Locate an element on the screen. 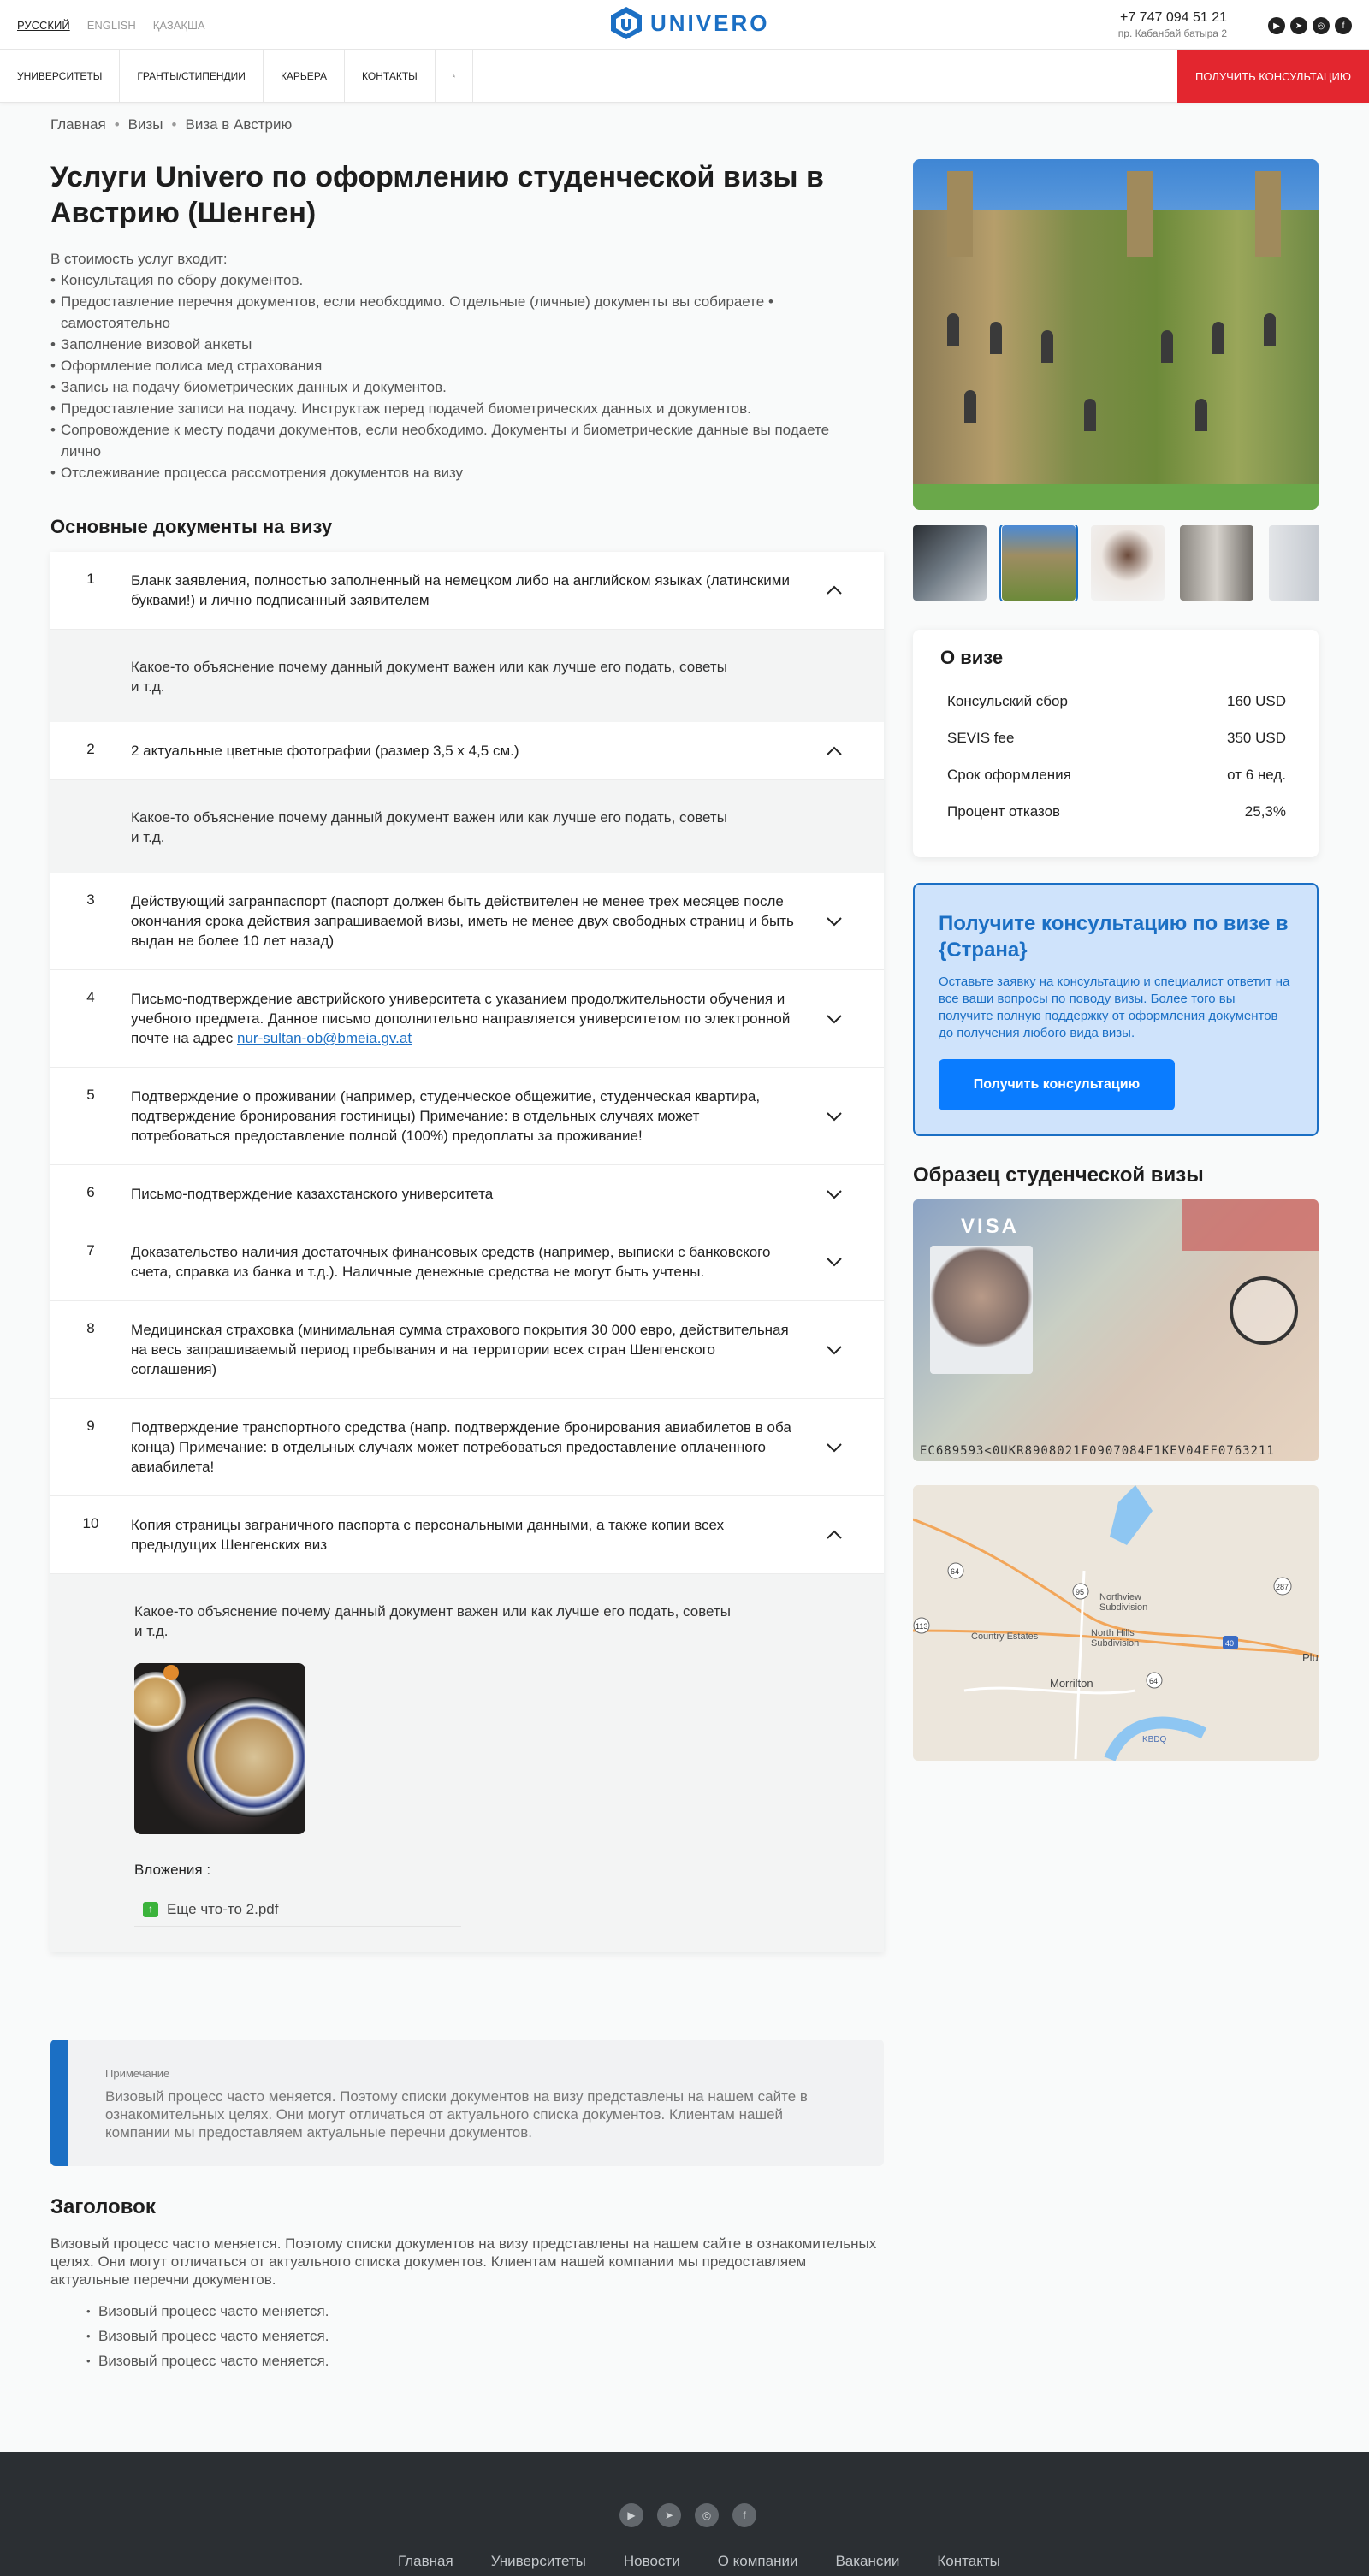 The width and height of the screenshot is (1369, 2576). search-icon is located at coordinates (454, 76).